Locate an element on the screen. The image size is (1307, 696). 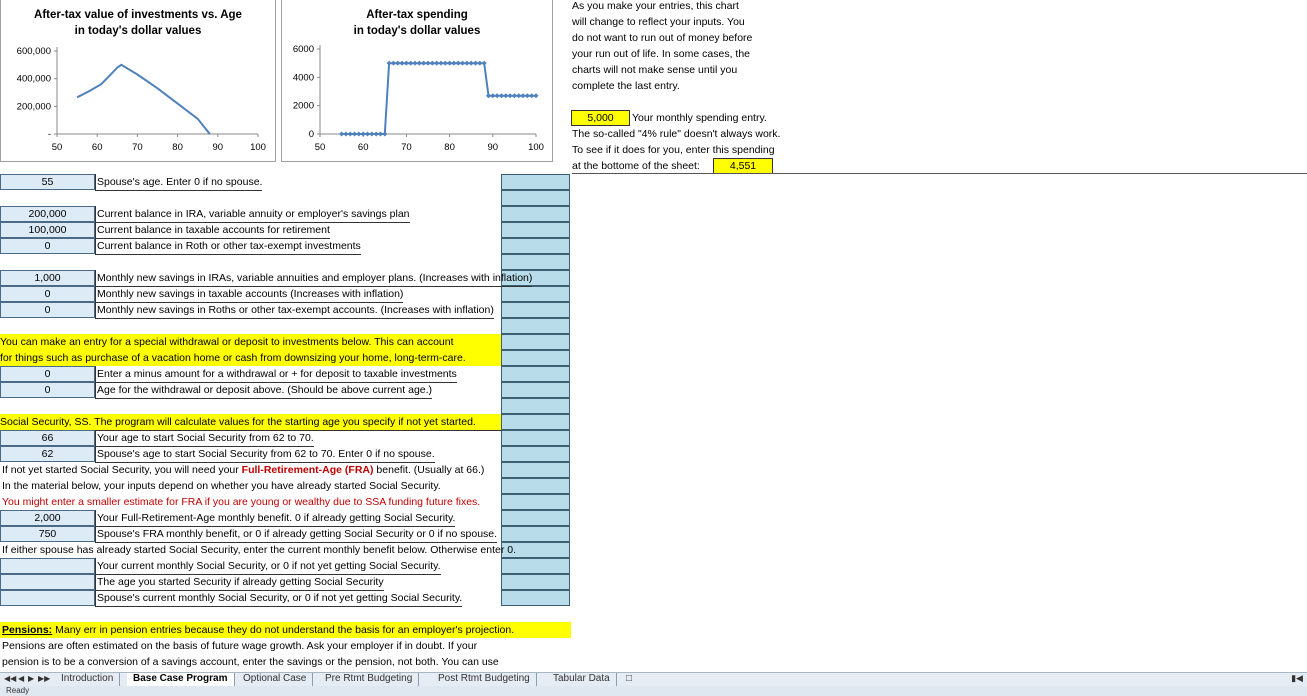
monthly-taxable-savings-input: 0 is located at coordinates (47, 294).